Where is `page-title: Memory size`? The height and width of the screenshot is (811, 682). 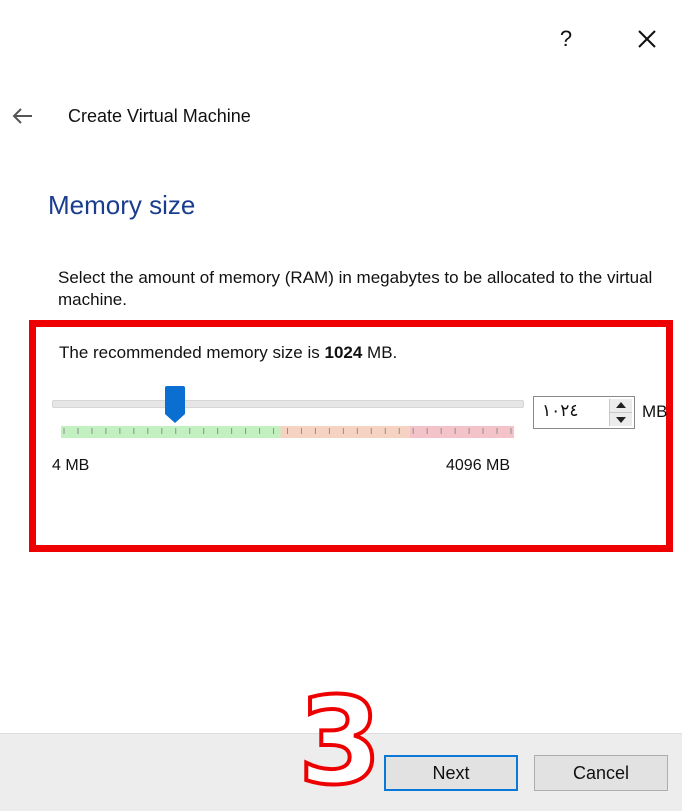 page-title: Memory size is located at coordinates (122, 205).